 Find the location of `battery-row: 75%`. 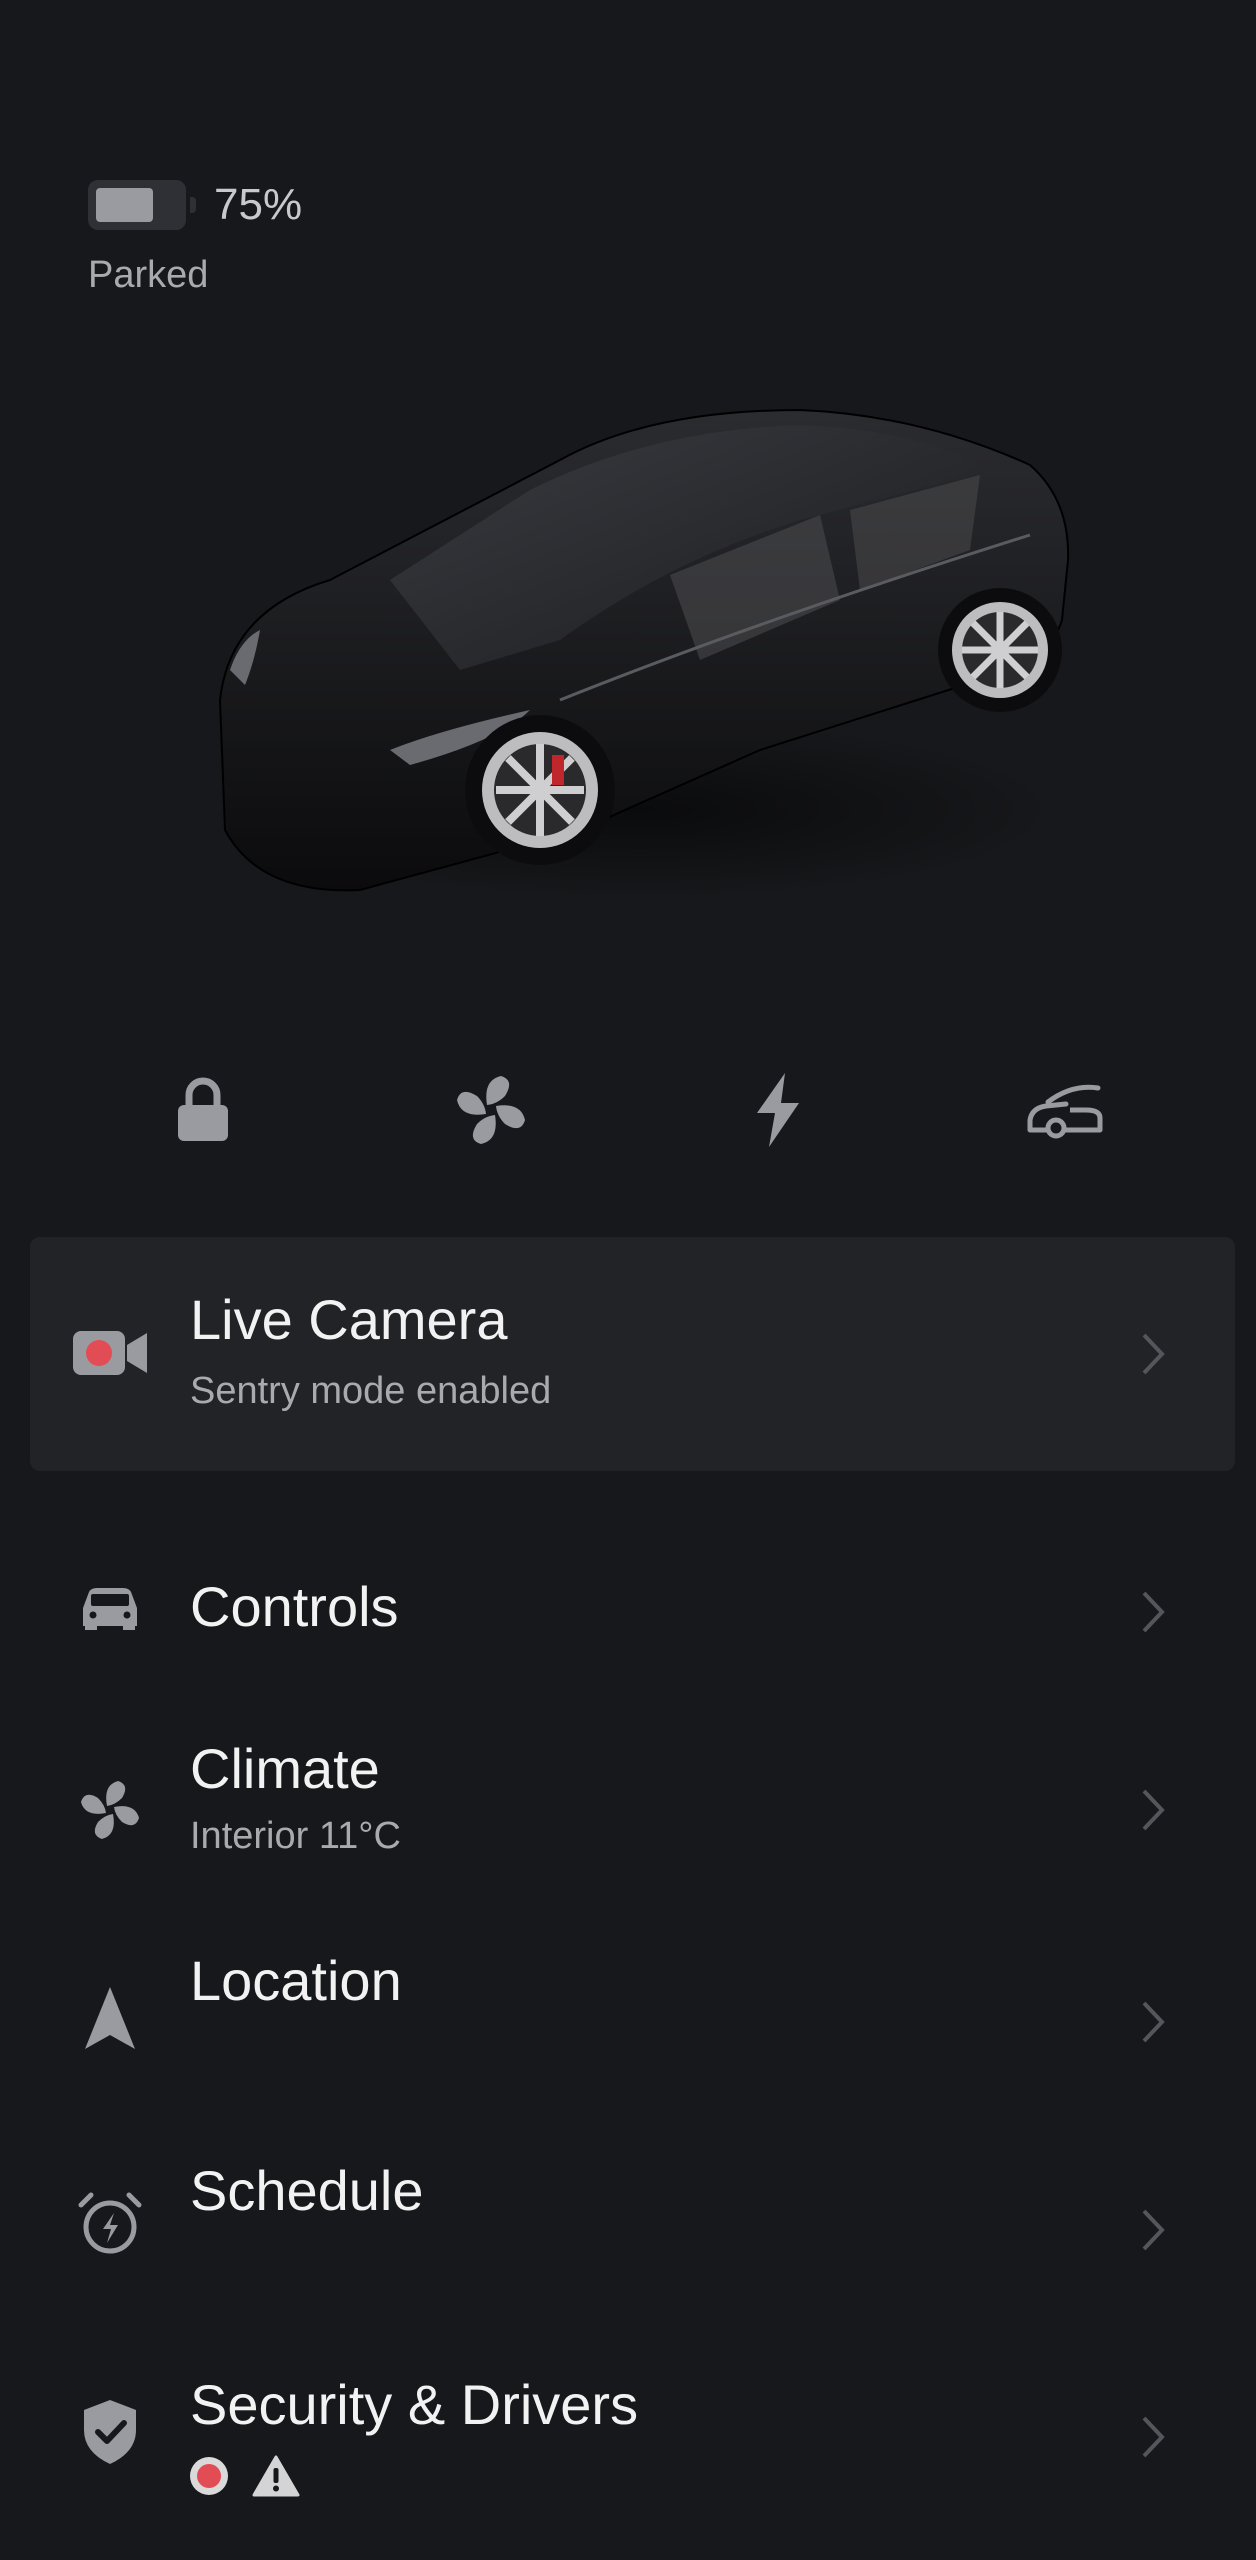

battery-row: 75% is located at coordinates (195, 205).